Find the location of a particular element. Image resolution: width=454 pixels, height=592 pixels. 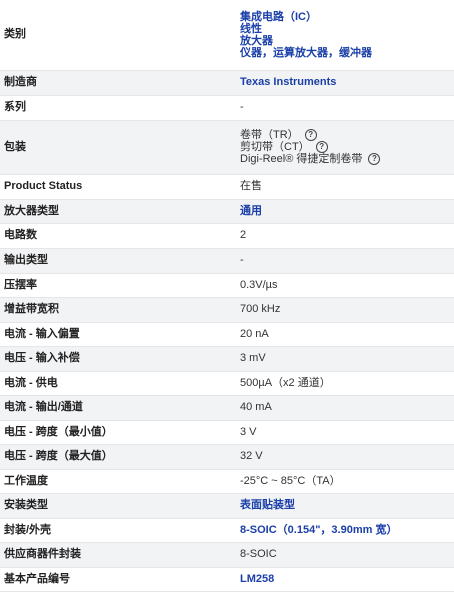

row-label: 封装/外壳 is located at coordinates (28, 529).